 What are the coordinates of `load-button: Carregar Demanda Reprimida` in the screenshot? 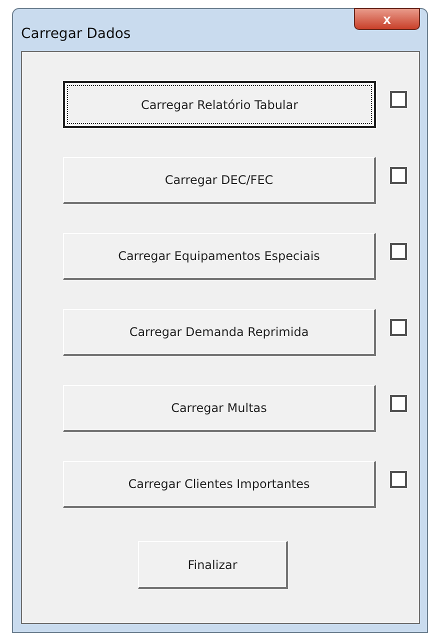 It's located at (219, 332).